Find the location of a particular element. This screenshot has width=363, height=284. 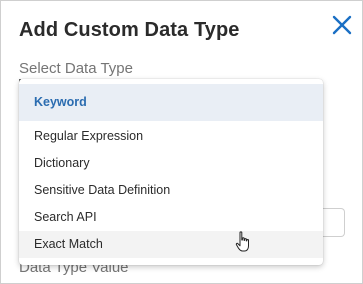

close-button is located at coordinates (342, 25).